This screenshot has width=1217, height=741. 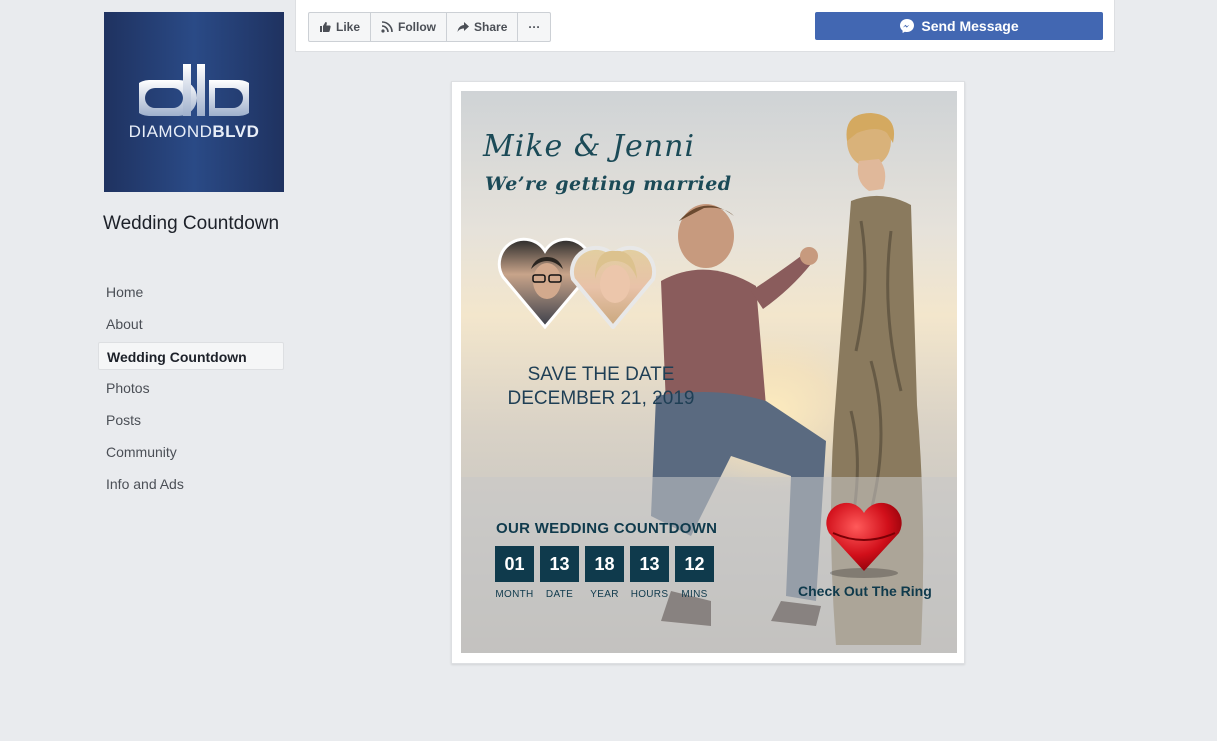 I want to click on share-arrow-icon, so click(x=463, y=27).